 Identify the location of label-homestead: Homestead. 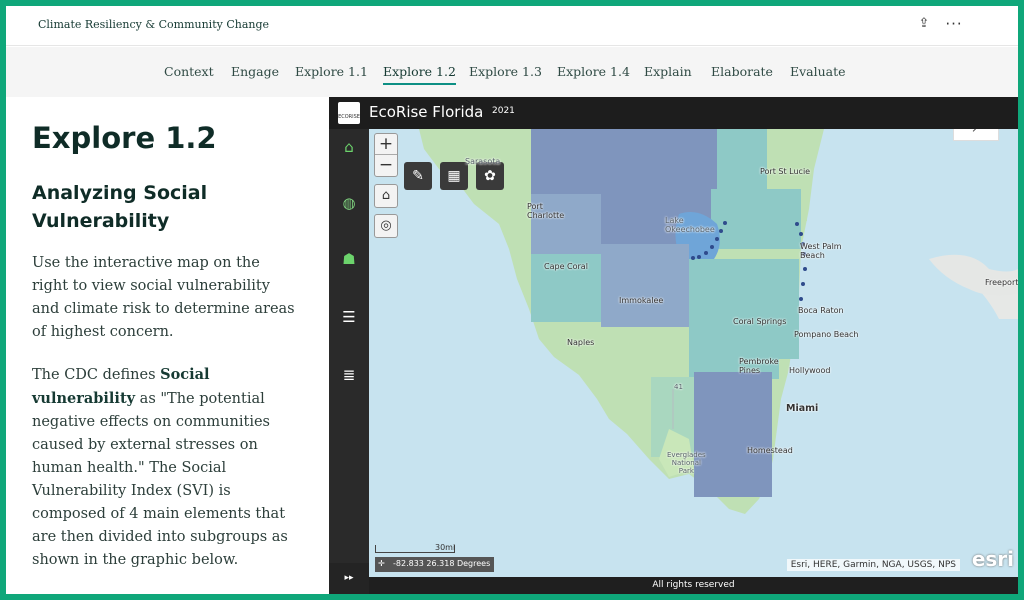
(770, 450).